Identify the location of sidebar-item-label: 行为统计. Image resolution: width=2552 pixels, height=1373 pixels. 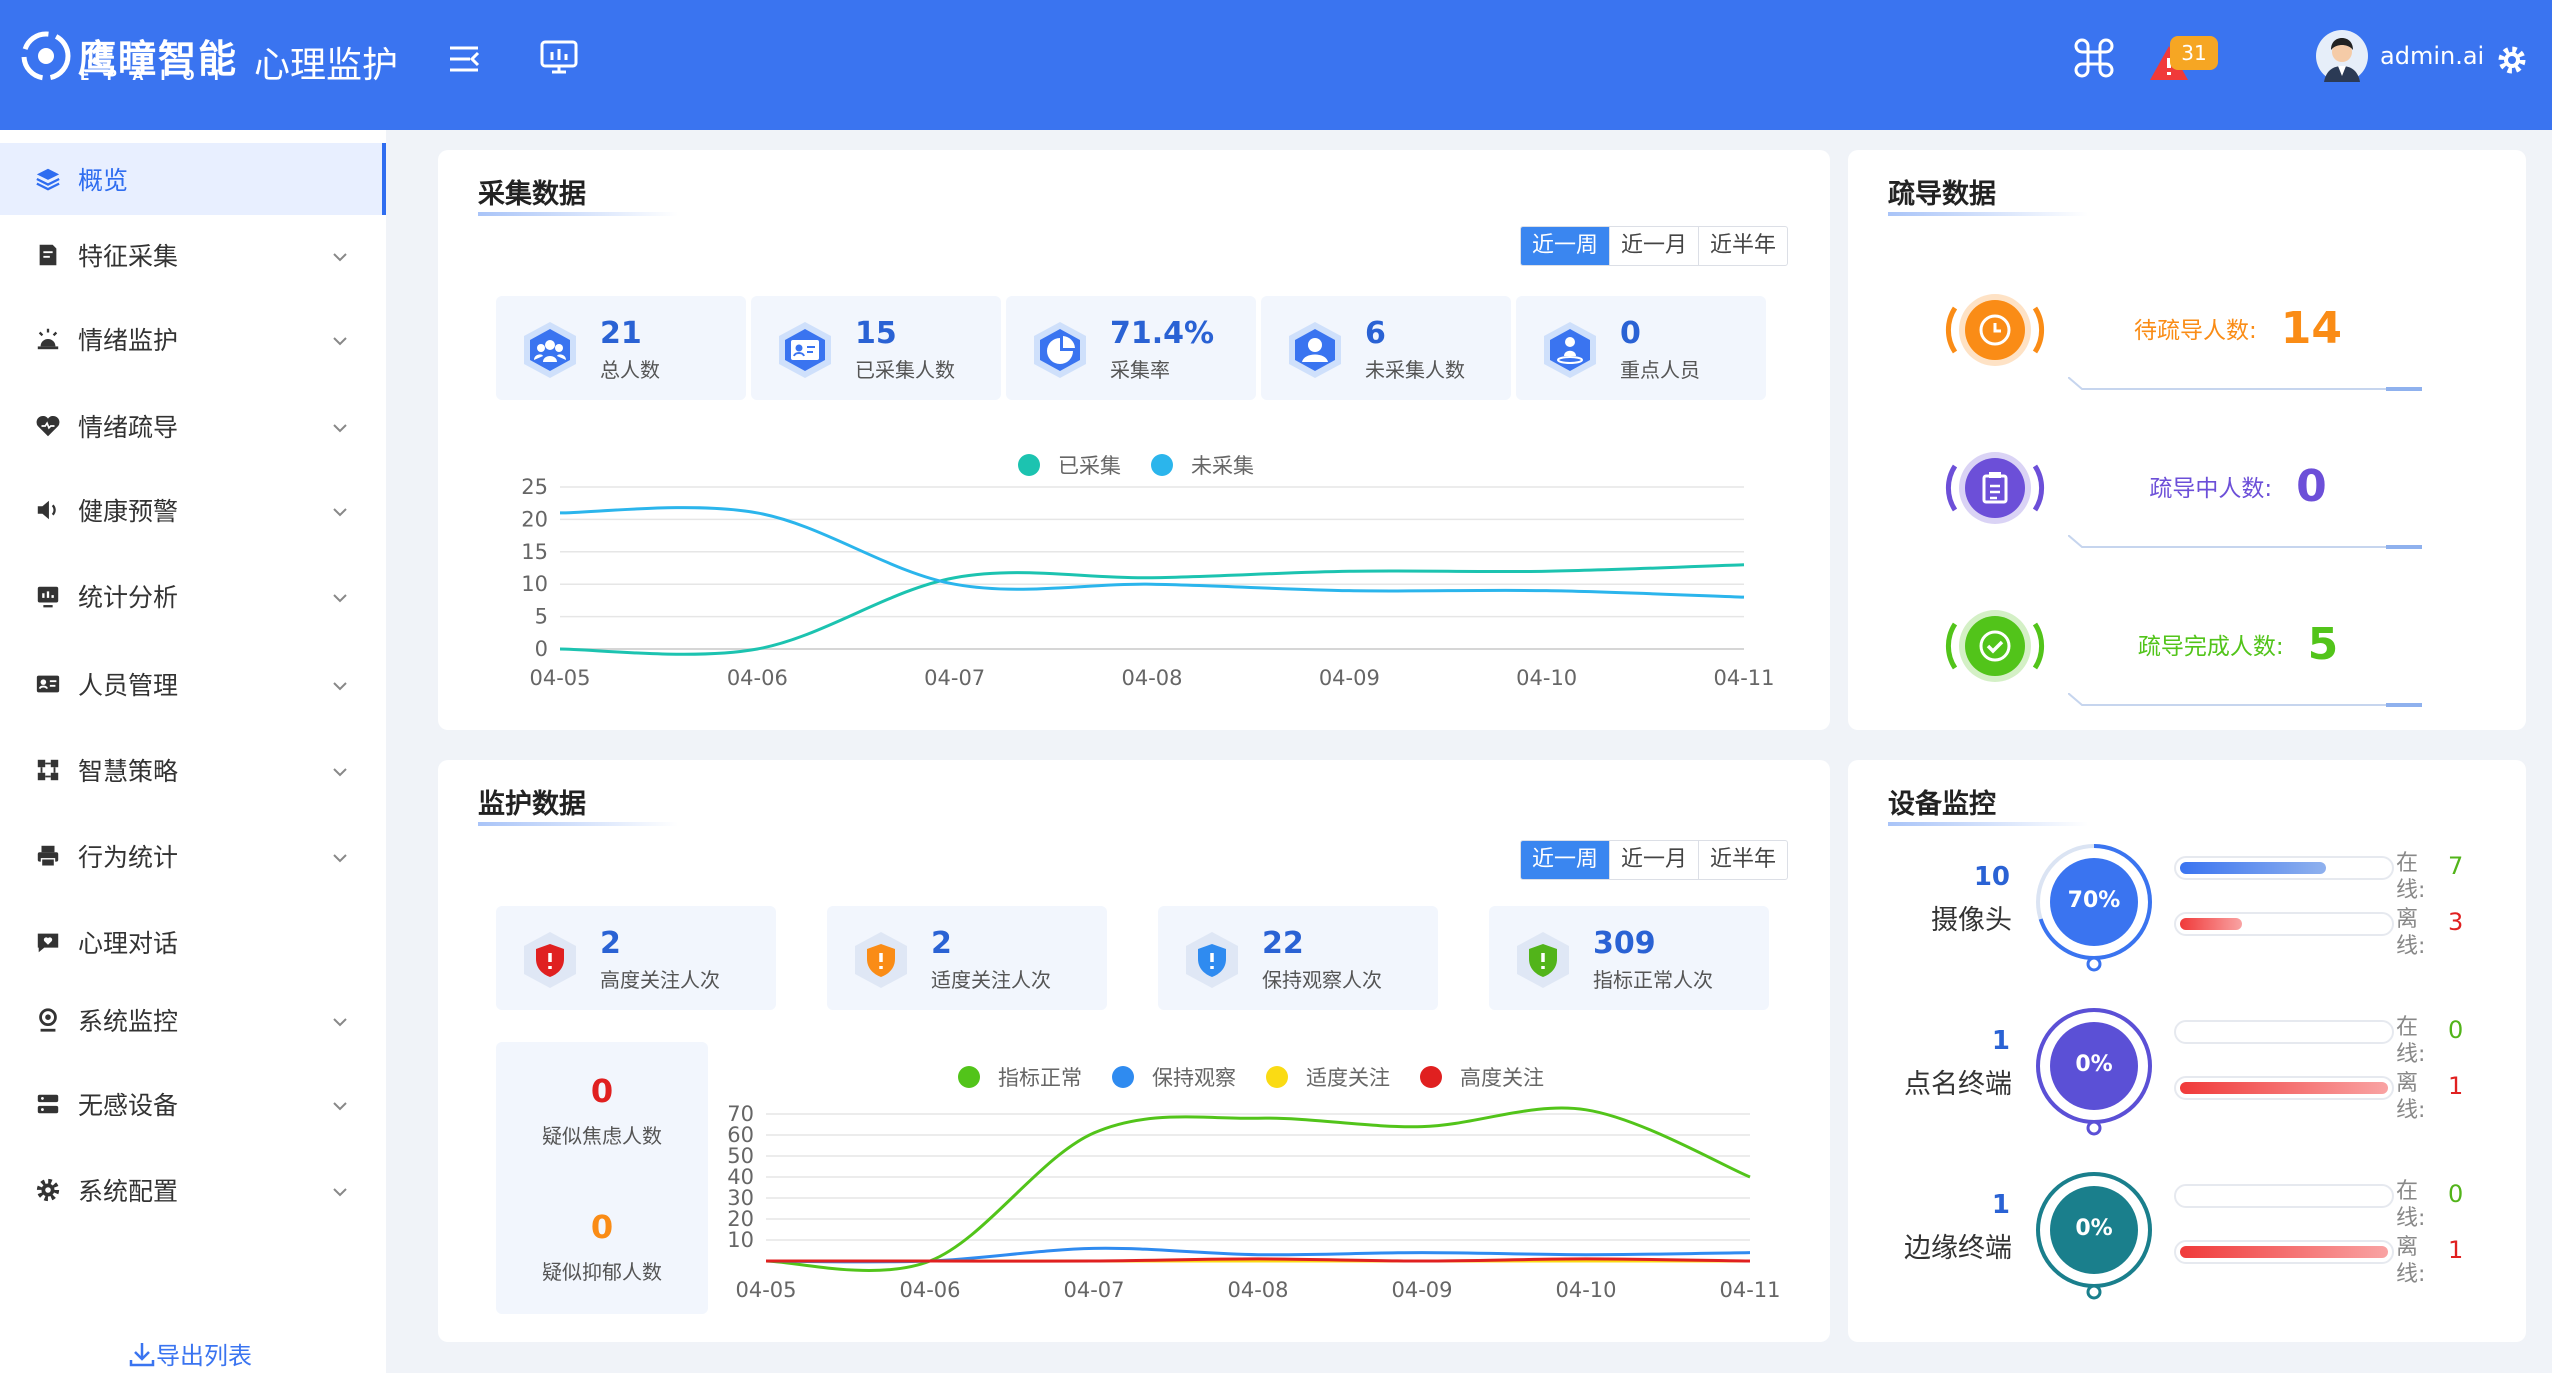
(128, 857).